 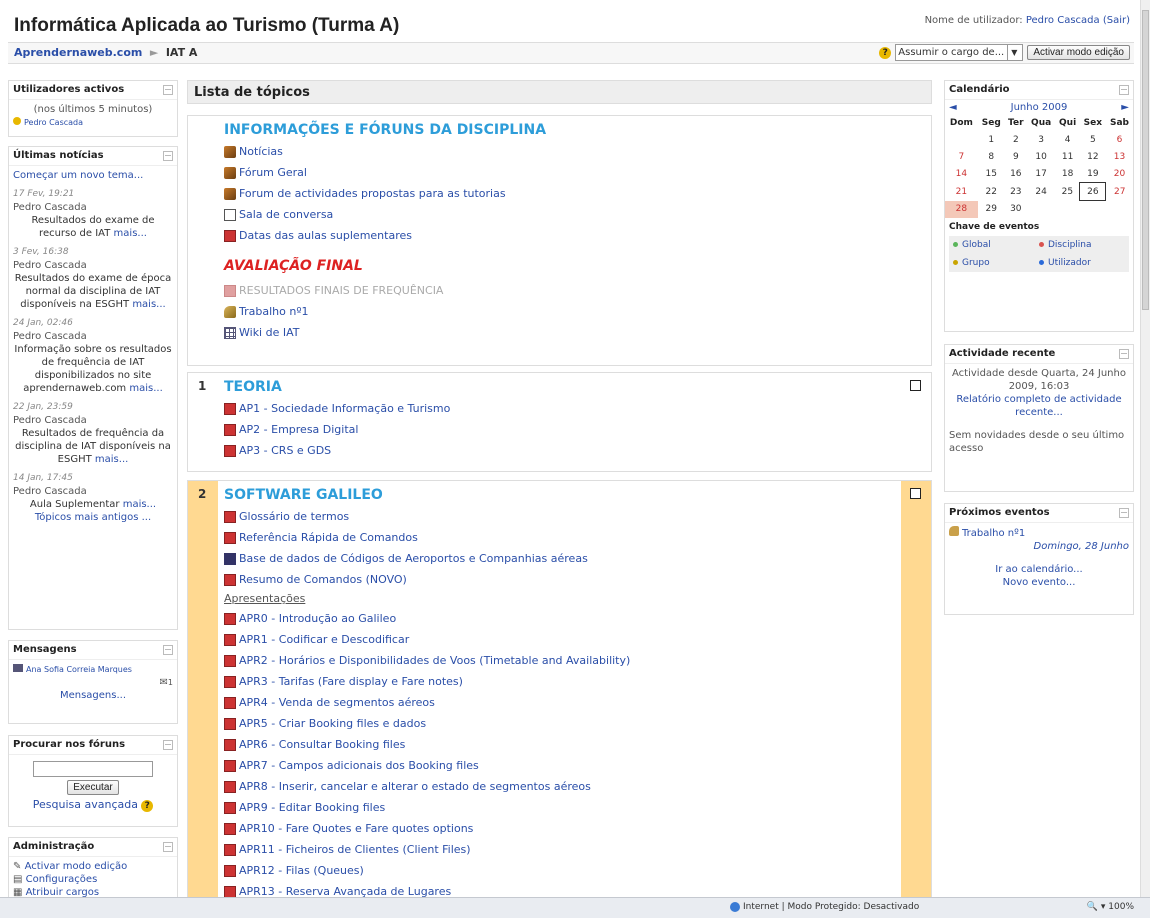 I want to click on calendar-day: 20, so click(x=1119, y=174).